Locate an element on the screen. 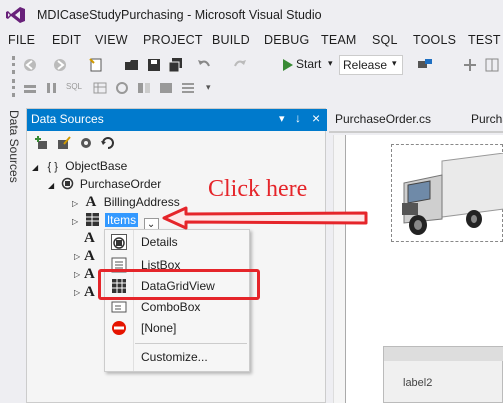 The height and width of the screenshot is (403, 503). start-dropdown-icon: ▾ is located at coordinates (330, 63).